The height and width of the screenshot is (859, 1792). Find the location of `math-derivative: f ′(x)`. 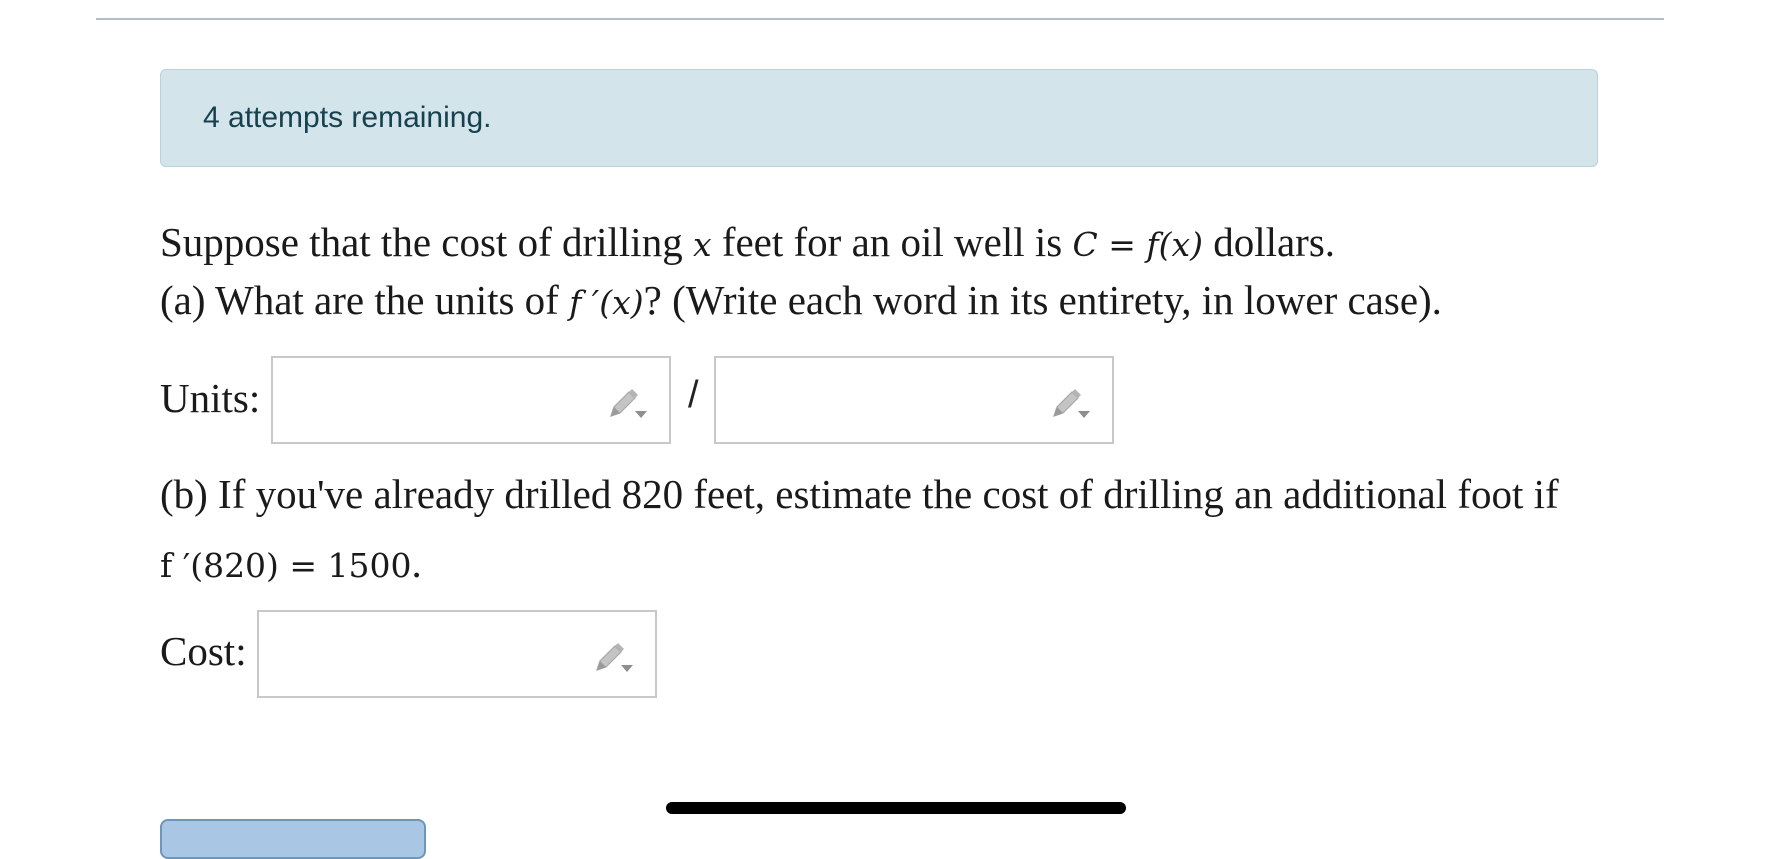

math-derivative: f ′(x) is located at coordinates (606, 302).